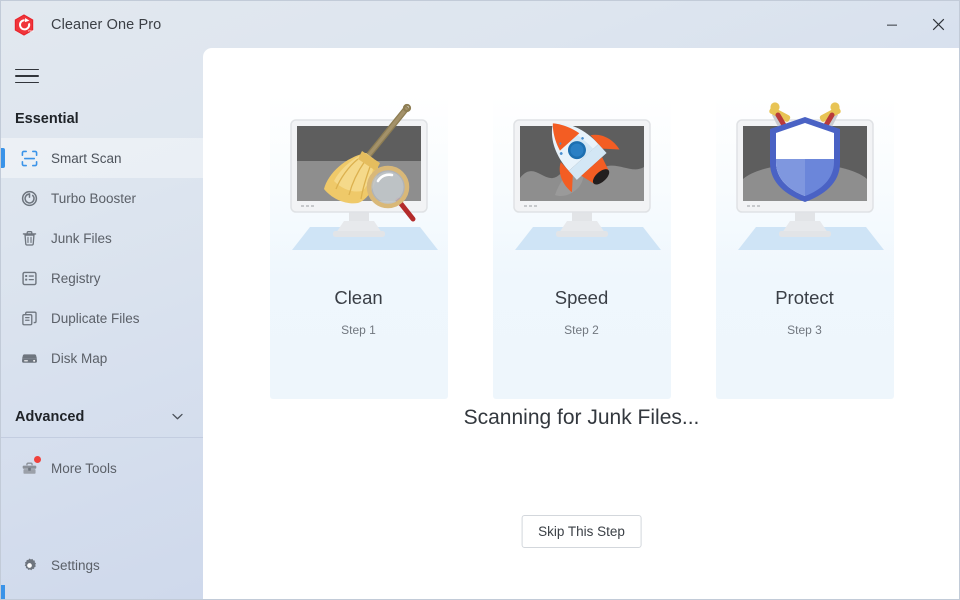  What do you see at coordinates (358, 330) in the screenshot?
I see `step-card-step: Step 1` at bounding box center [358, 330].